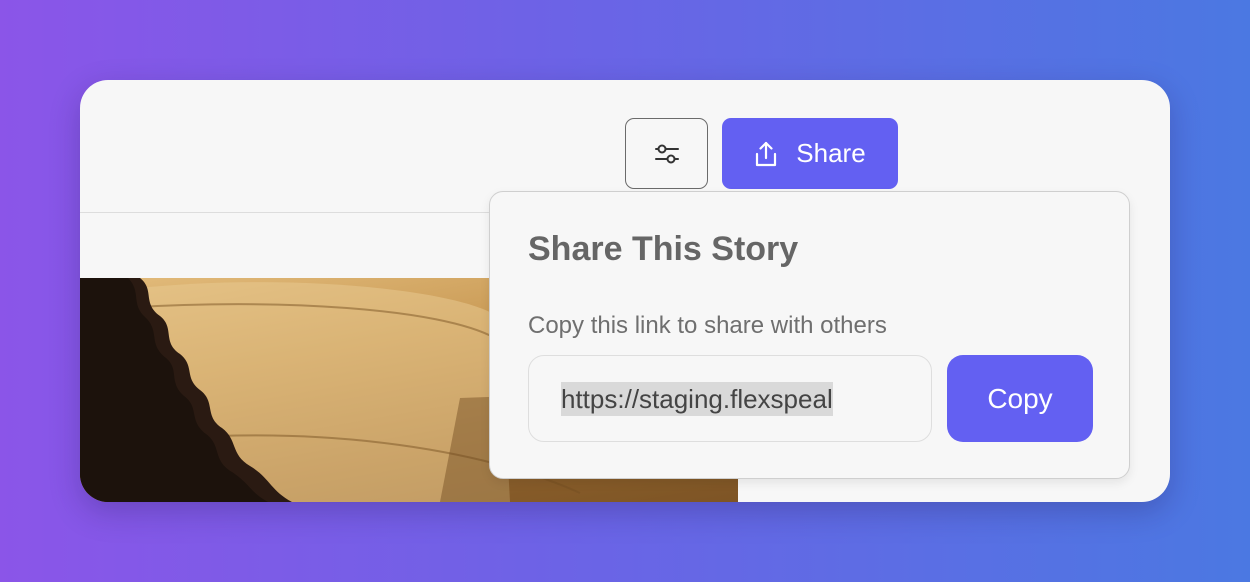 Image resolution: width=1250 pixels, height=582 pixels. Describe the element at coordinates (1020, 398) in the screenshot. I see `copy-button: Copy` at that location.